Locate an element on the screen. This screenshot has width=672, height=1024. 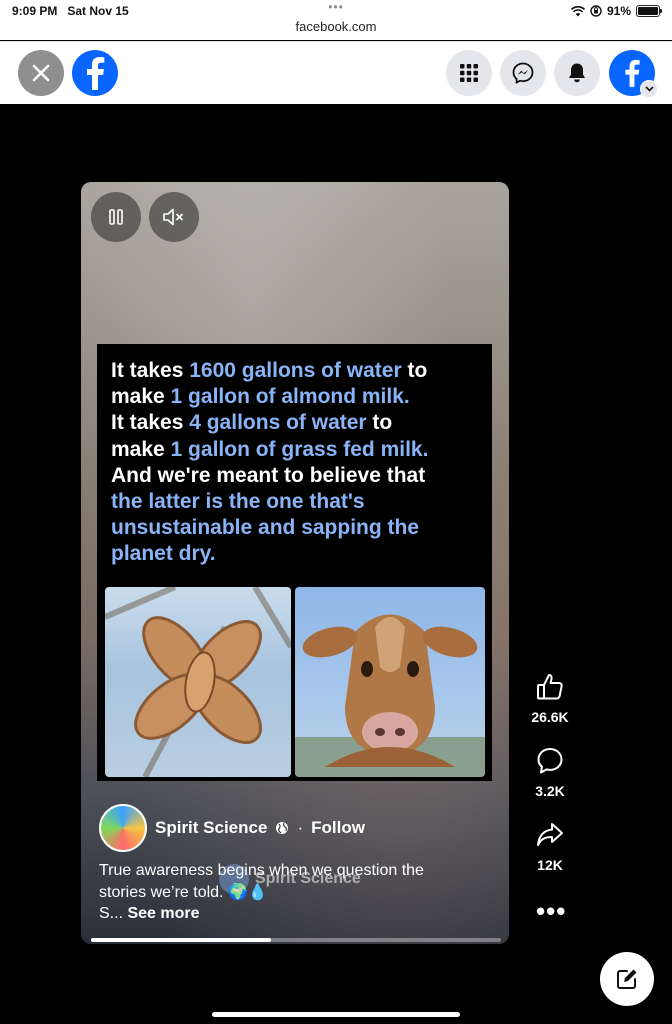
messenger-button is located at coordinates (523, 73).